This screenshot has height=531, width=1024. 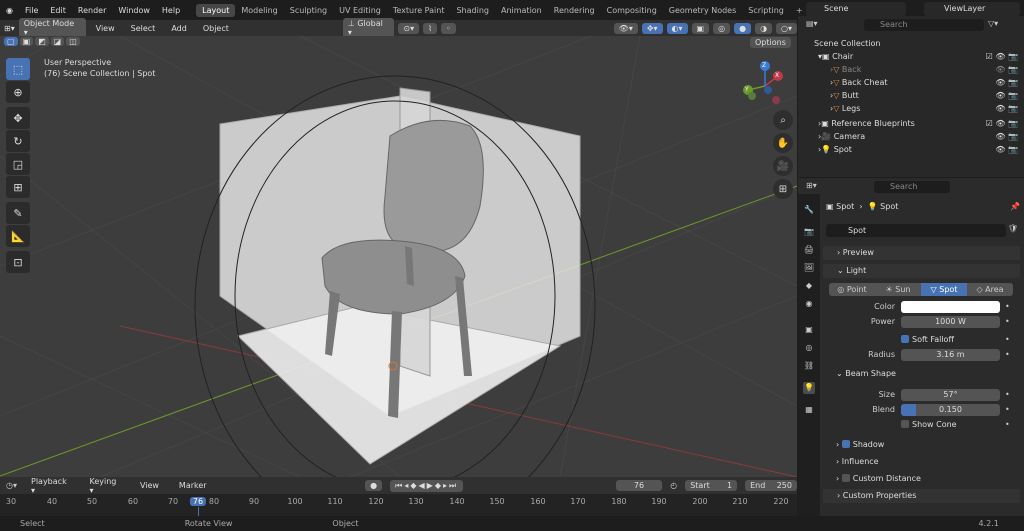 What do you see at coordinates (18, 187) in the screenshot?
I see `transform-tool-icon: ⊞` at bounding box center [18, 187].